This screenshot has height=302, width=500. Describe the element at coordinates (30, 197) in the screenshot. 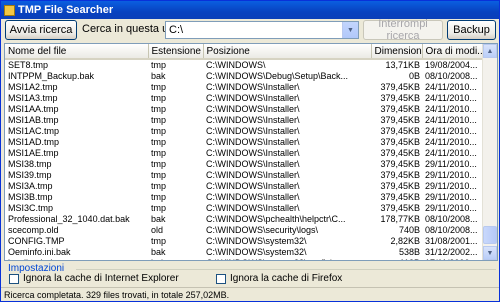

I see `file-name-cell: MSI3B.tmp` at that location.